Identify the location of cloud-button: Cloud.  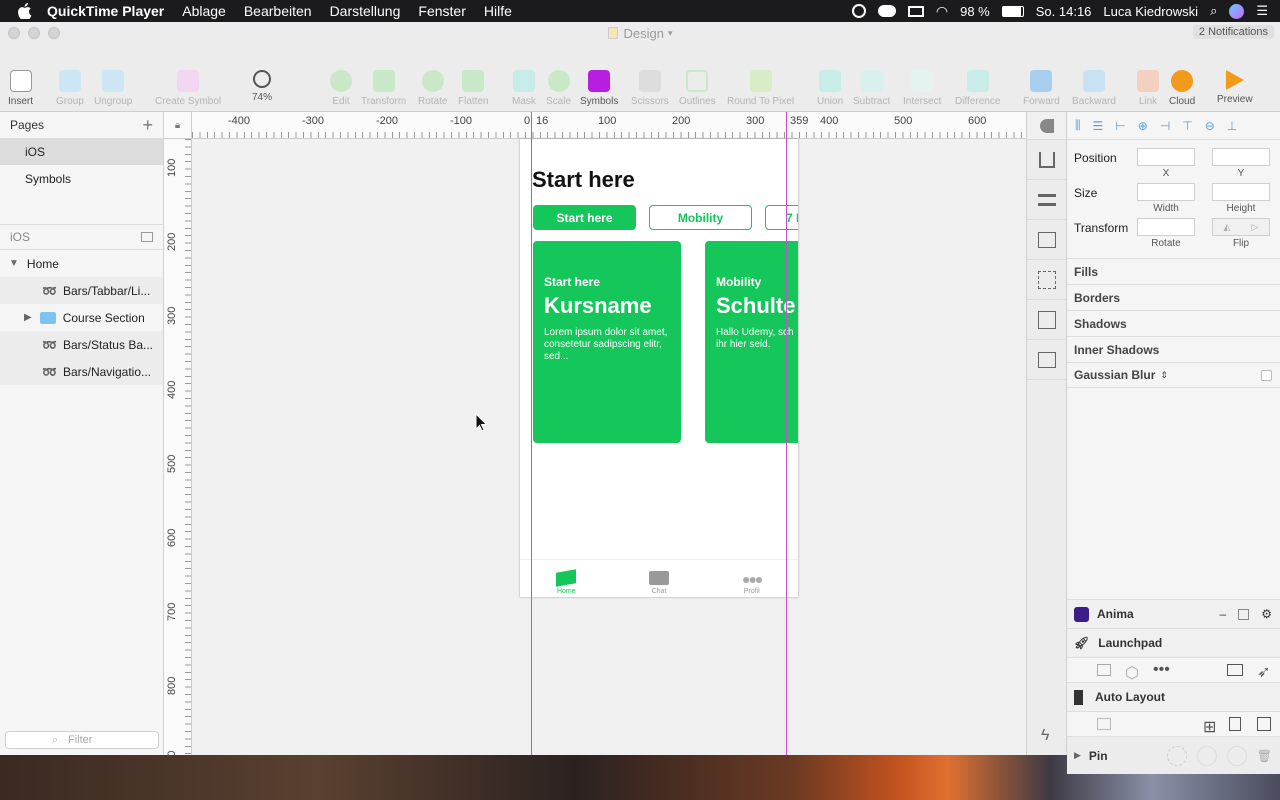
(1182, 88).